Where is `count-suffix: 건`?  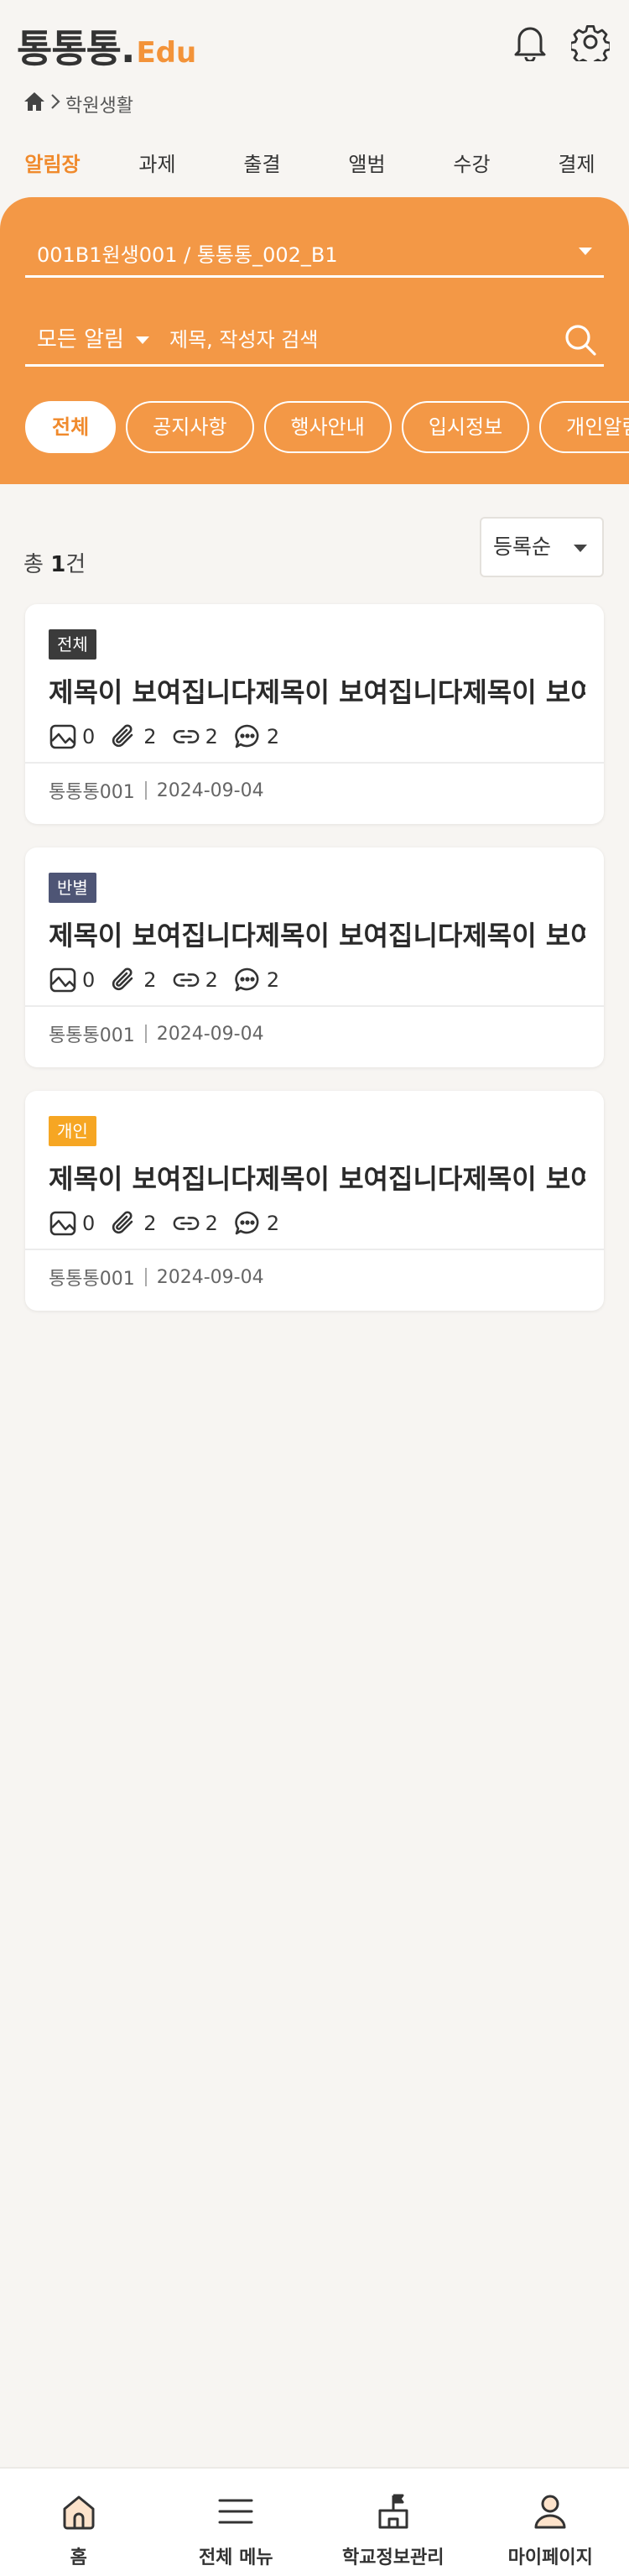
count-suffix: 건 is located at coordinates (75, 564).